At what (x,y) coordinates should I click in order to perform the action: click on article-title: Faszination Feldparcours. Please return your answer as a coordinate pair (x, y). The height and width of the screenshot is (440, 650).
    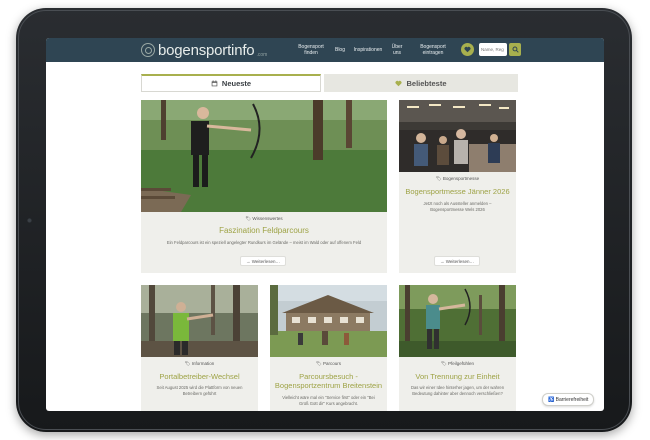
    Looking at the image, I should click on (264, 230).